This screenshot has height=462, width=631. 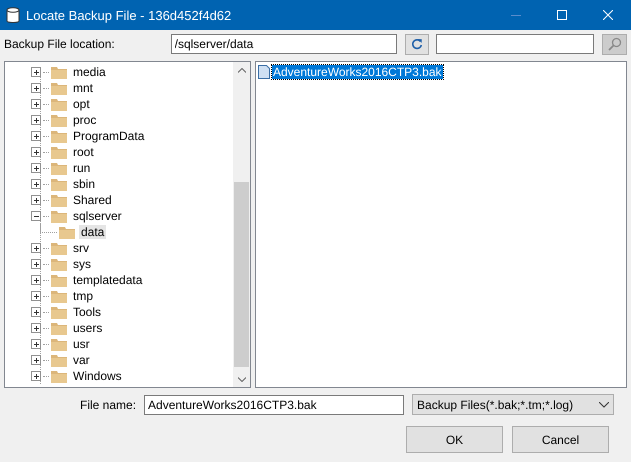 What do you see at coordinates (241, 224) in the screenshot?
I see `scrollbar` at bounding box center [241, 224].